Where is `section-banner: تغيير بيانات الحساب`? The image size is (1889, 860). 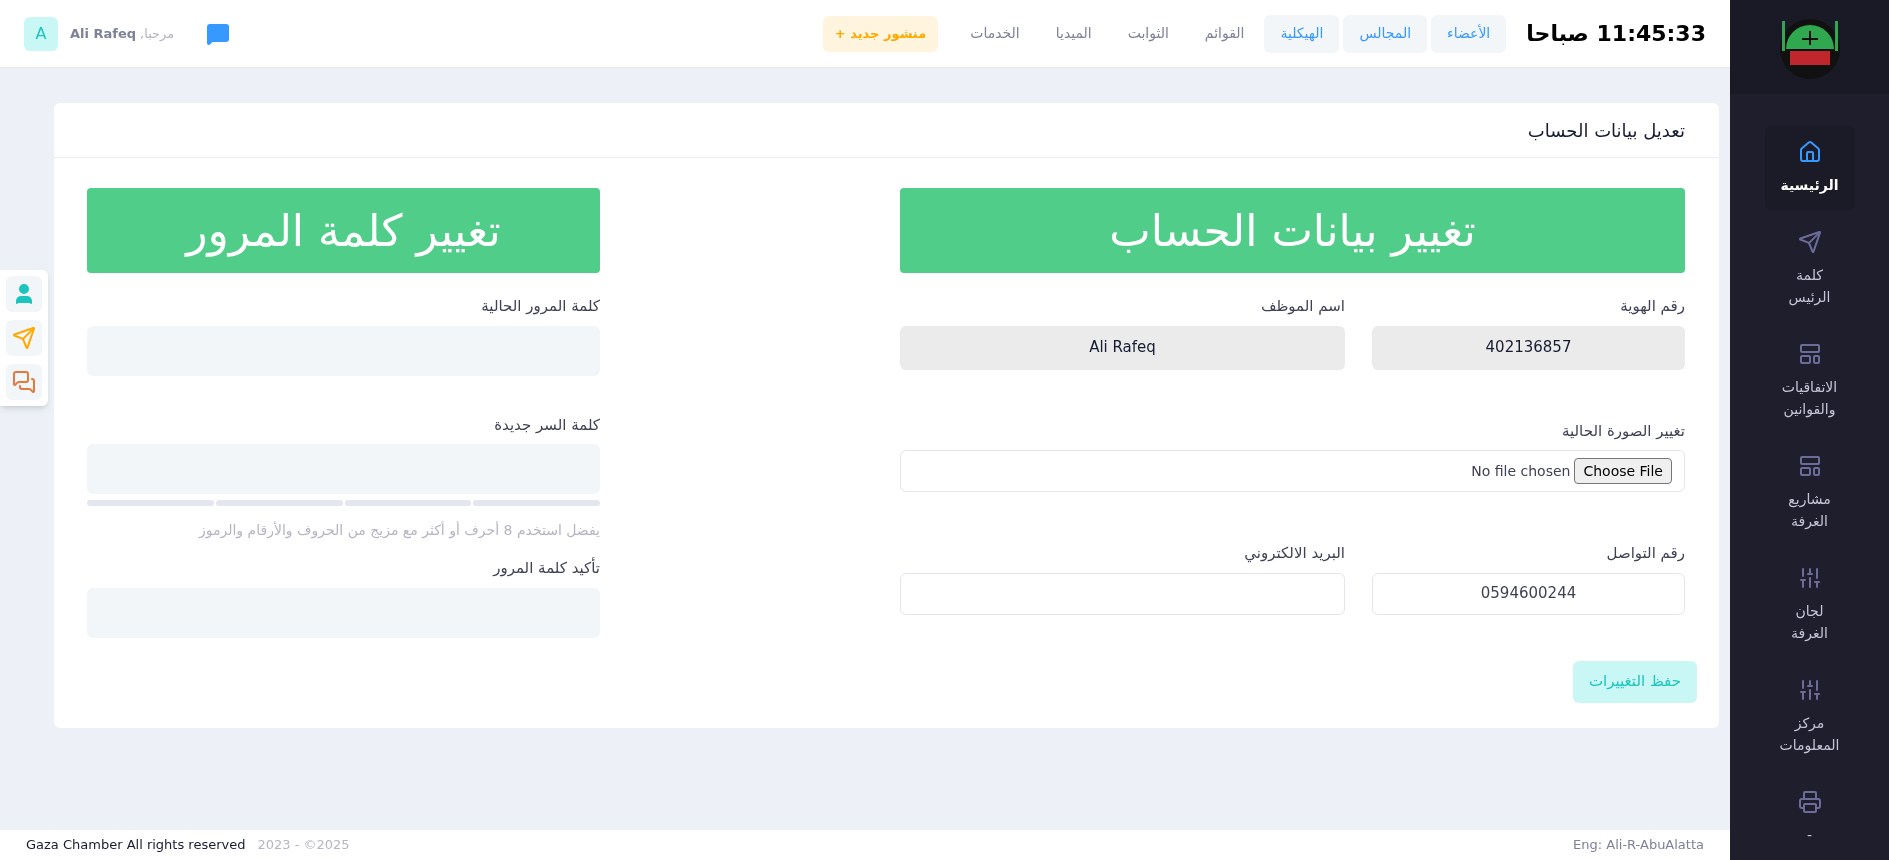 section-banner: تغيير بيانات الحساب is located at coordinates (1292, 230).